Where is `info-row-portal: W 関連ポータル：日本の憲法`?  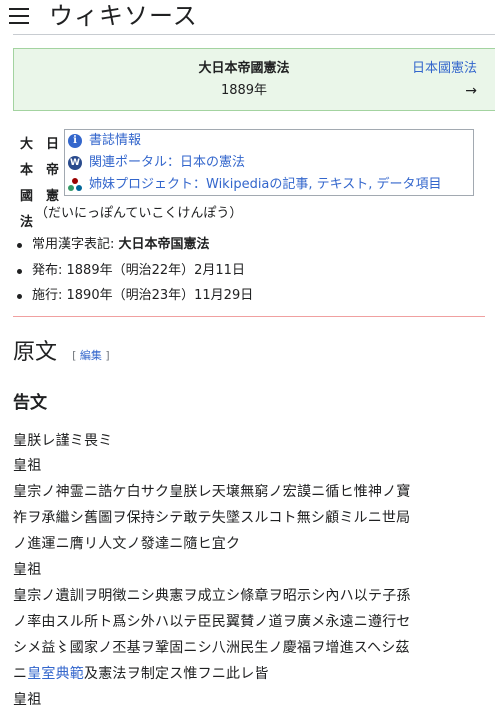
info-row-portal: W 関連ポータル：日本の憲法 is located at coordinates (270, 163).